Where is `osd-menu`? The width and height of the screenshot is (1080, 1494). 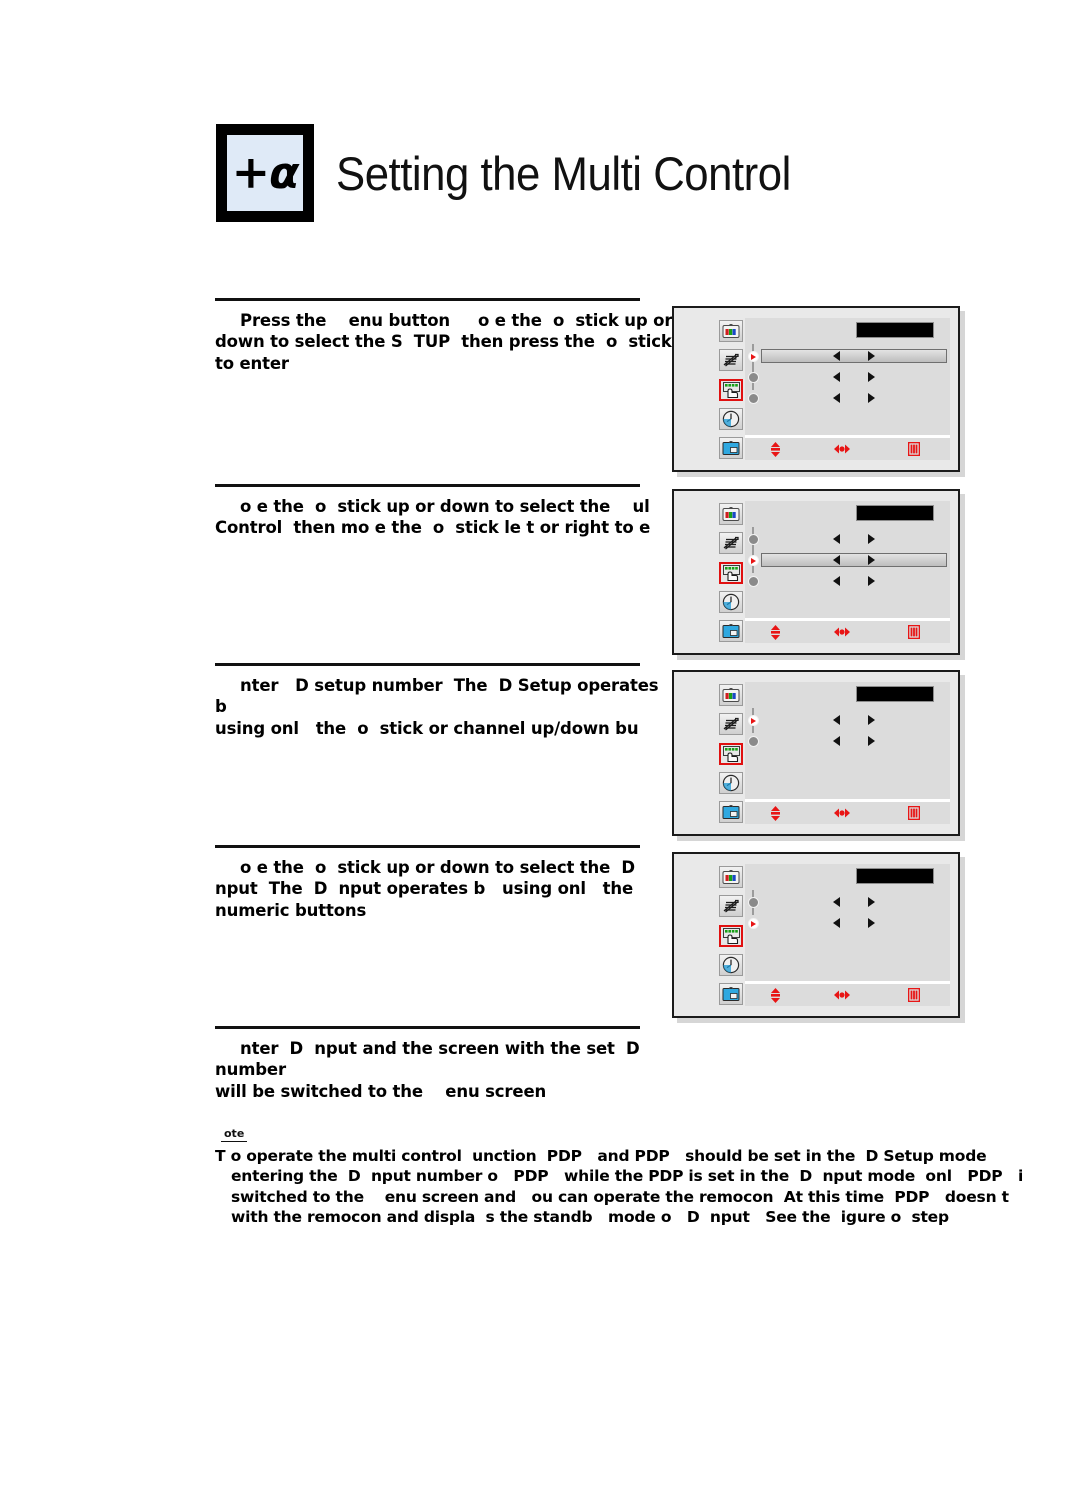
osd-menu is located at coordinates (834, 389).